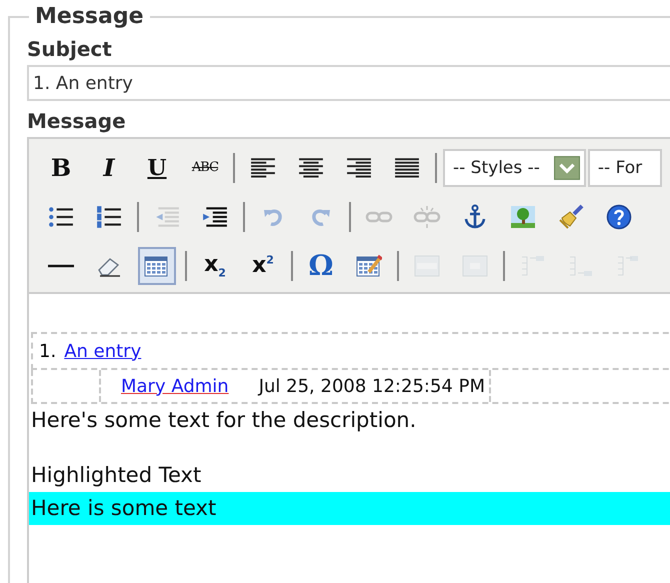  I want to click on table-icon, so click(157, 266).